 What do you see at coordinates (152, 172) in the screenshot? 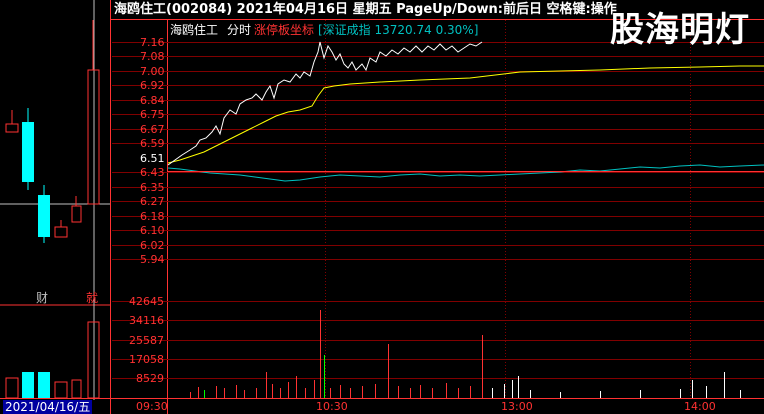
I see `price-tick-label: 6.43` at bounding box center [152, 172].